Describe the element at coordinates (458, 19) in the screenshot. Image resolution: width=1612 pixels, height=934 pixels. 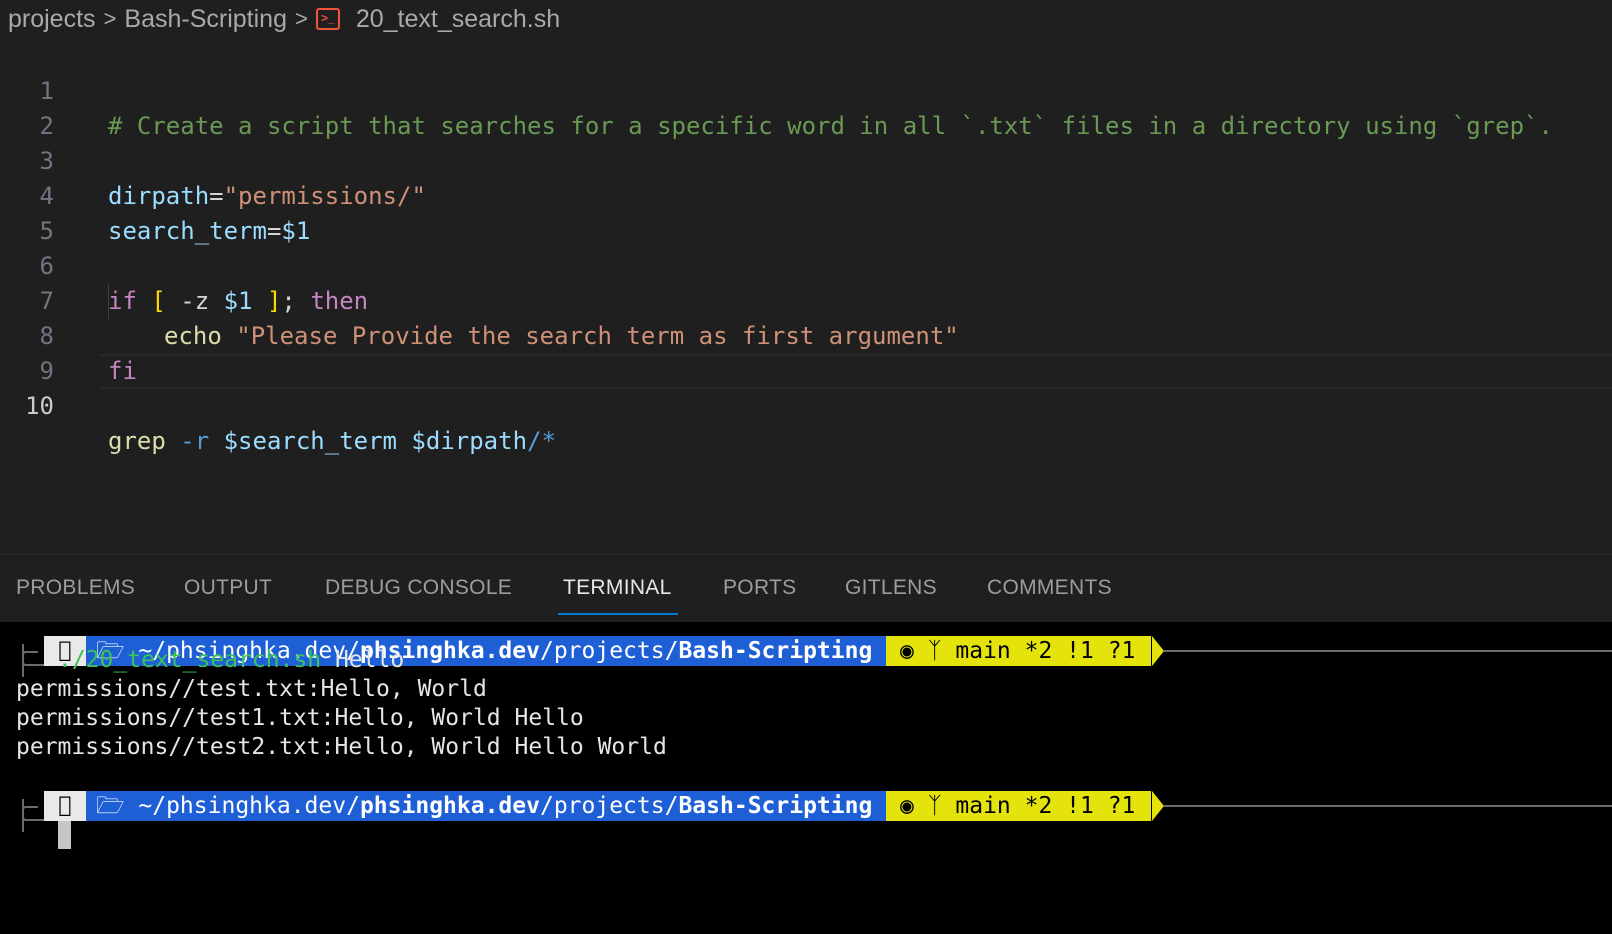
I see `breadcrumb-item-file: 20_text_search.sh` at that location.